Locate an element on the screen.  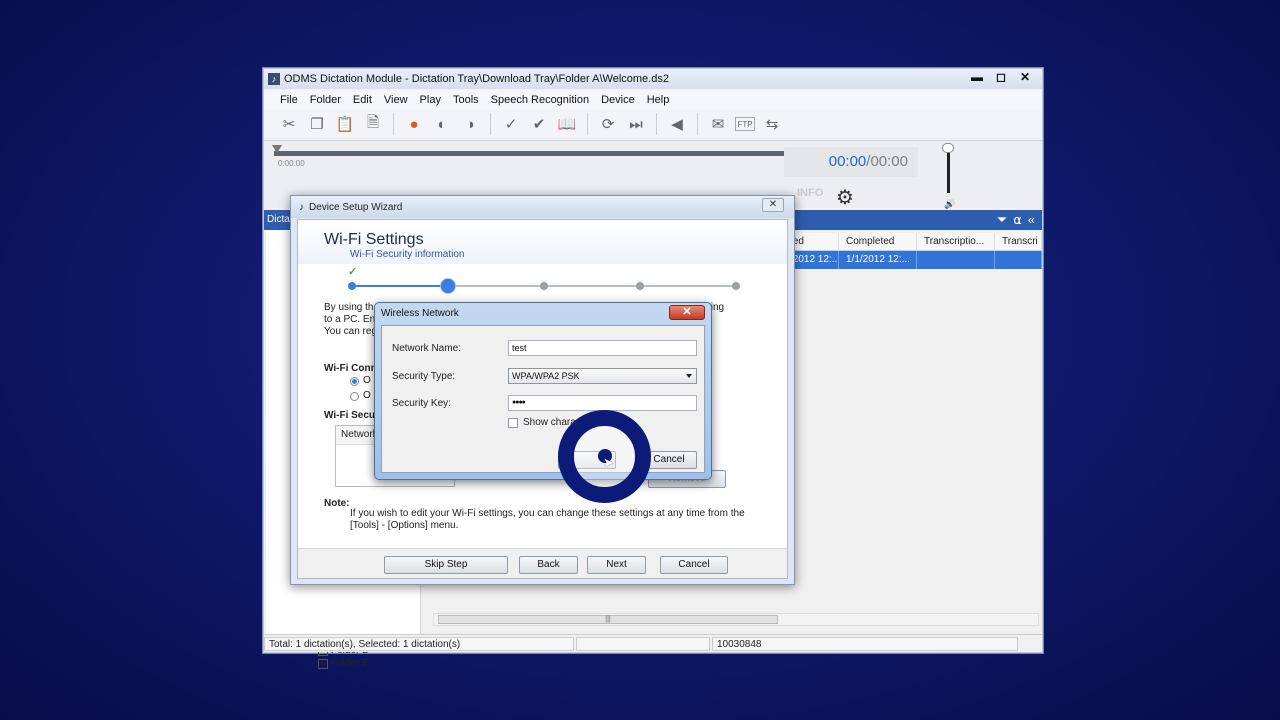
filter-icons: ⏷ ⍺ « is located at coordinates (1016, 220).